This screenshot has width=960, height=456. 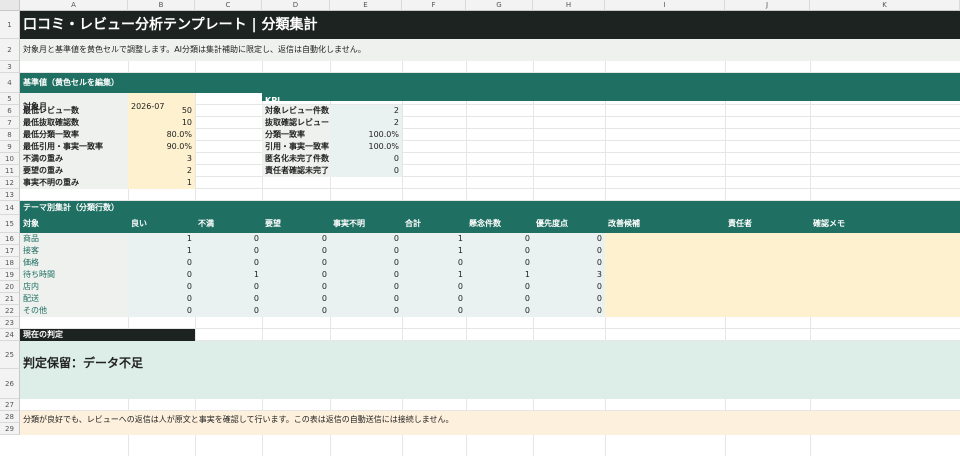 What do you see at coordinates (10, 195) in the screenshot?
I see `row-header-13: 13` at bounding box center [10, 195].